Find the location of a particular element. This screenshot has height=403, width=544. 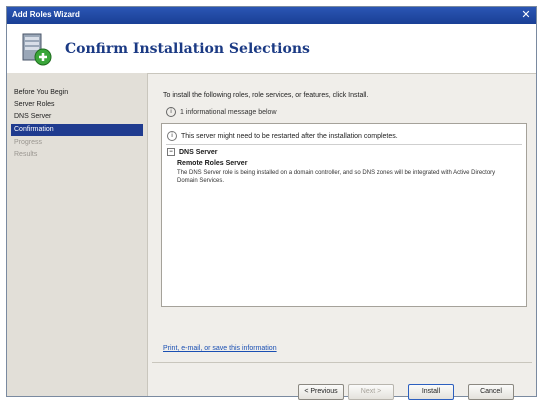

page-title: Confirm Installation Selections is located at coordinates (187, 49).